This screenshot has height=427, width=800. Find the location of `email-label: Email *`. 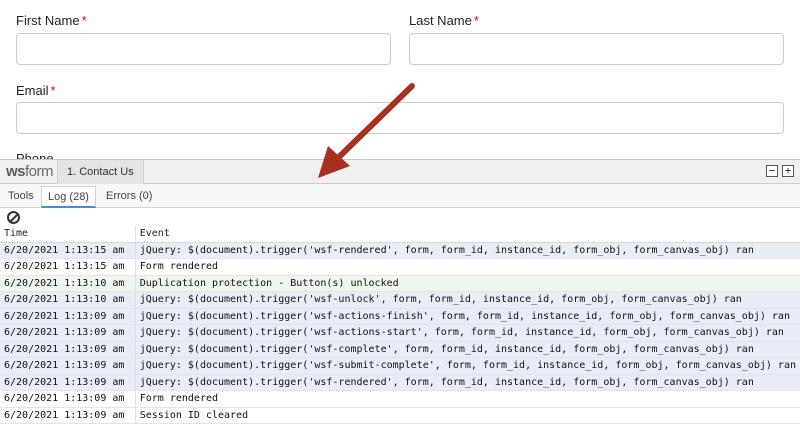

email-label: Email * is located at coordinates (36, 90).